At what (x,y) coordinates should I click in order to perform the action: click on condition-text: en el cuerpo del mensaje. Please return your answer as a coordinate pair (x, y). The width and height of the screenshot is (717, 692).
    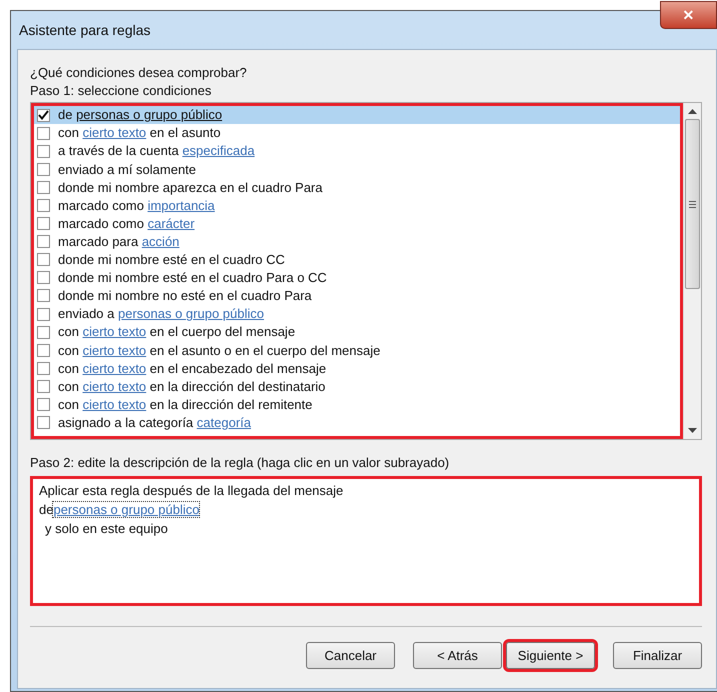
    Looking at the image, I should click on (222, 332).